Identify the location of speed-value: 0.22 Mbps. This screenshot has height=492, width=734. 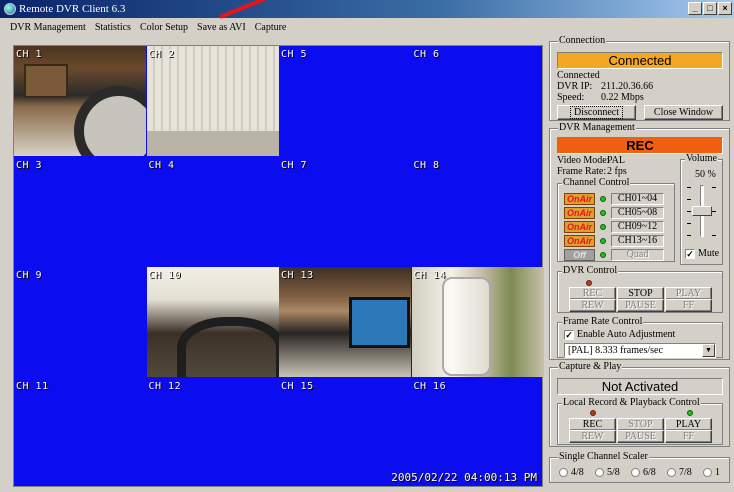
(622, 97).